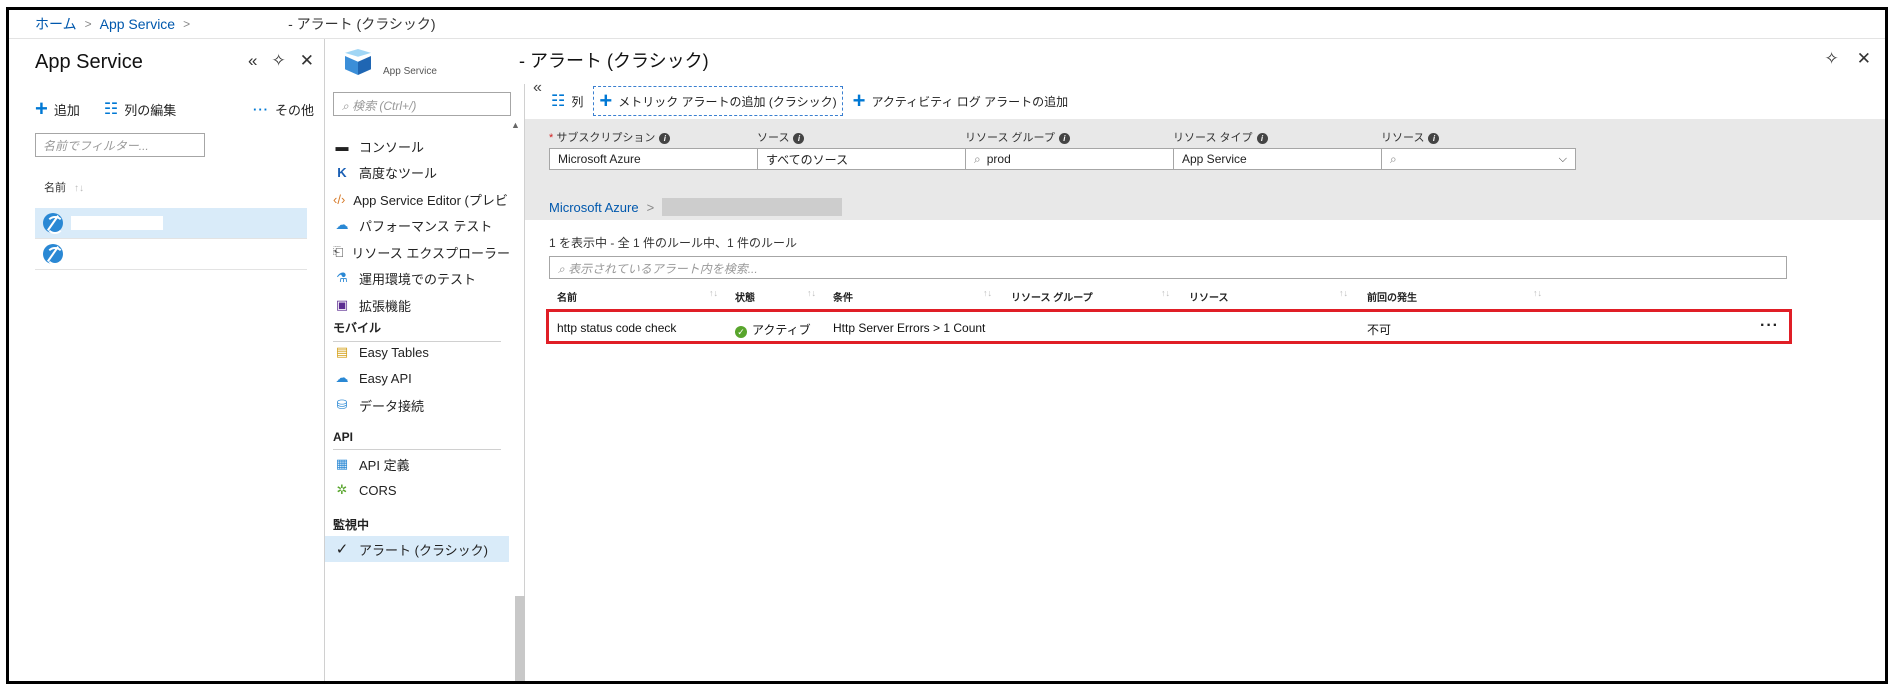  Describe the element at coordinates (1392, 296) in the screenshot. I see `column-header-last-fired: 前回の発生` at that location.